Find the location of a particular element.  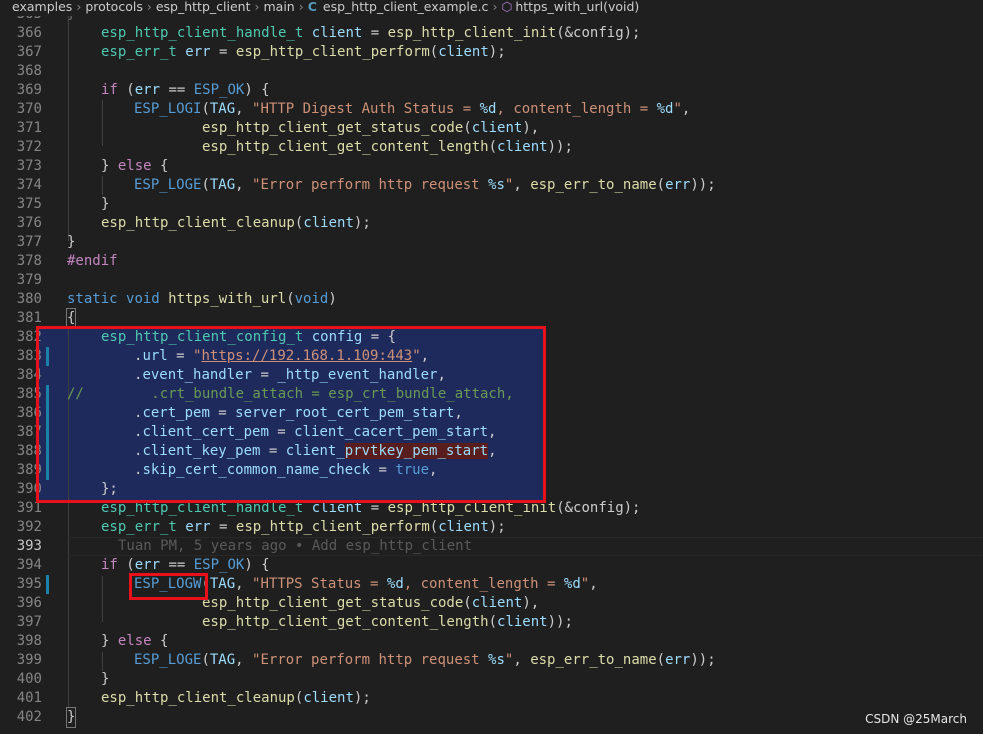

code-line: 402} is located at coordinates (46, 717).